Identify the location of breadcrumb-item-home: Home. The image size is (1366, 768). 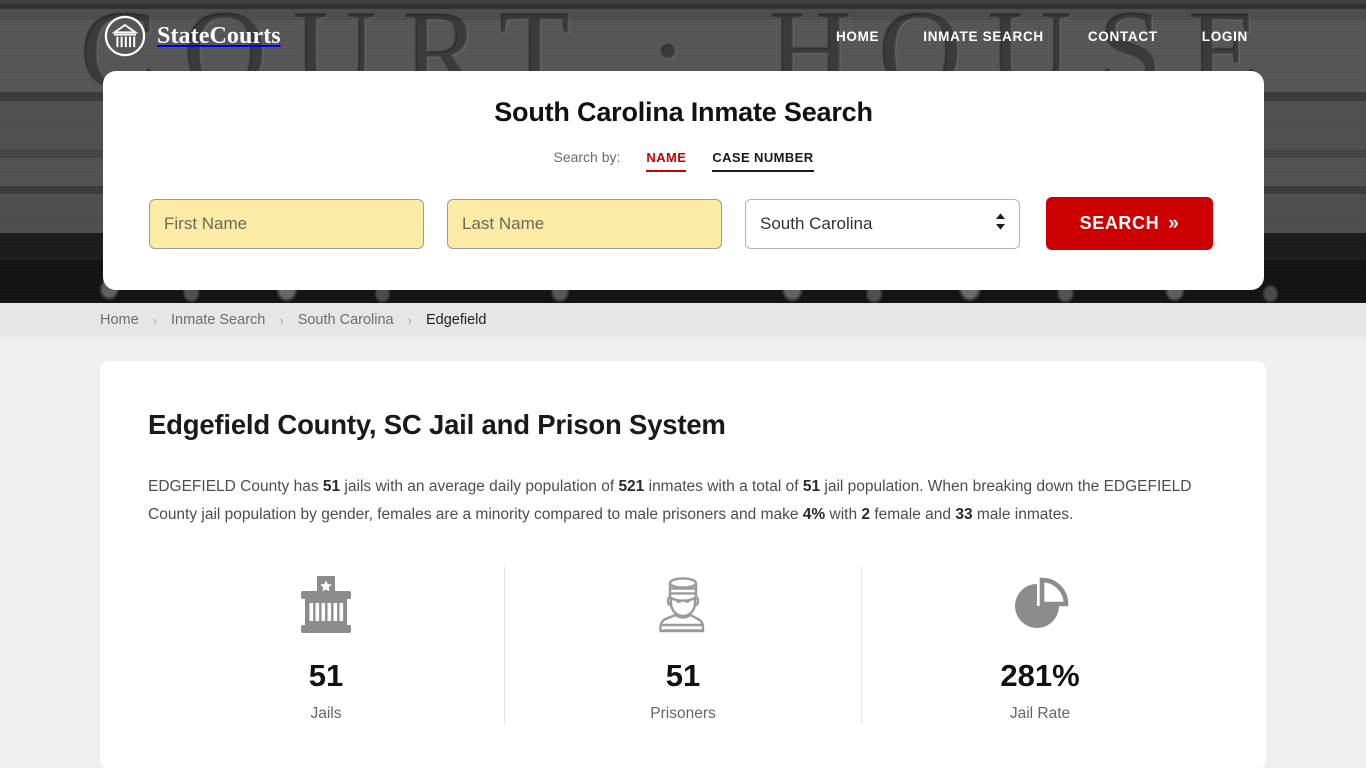
(119, 320).